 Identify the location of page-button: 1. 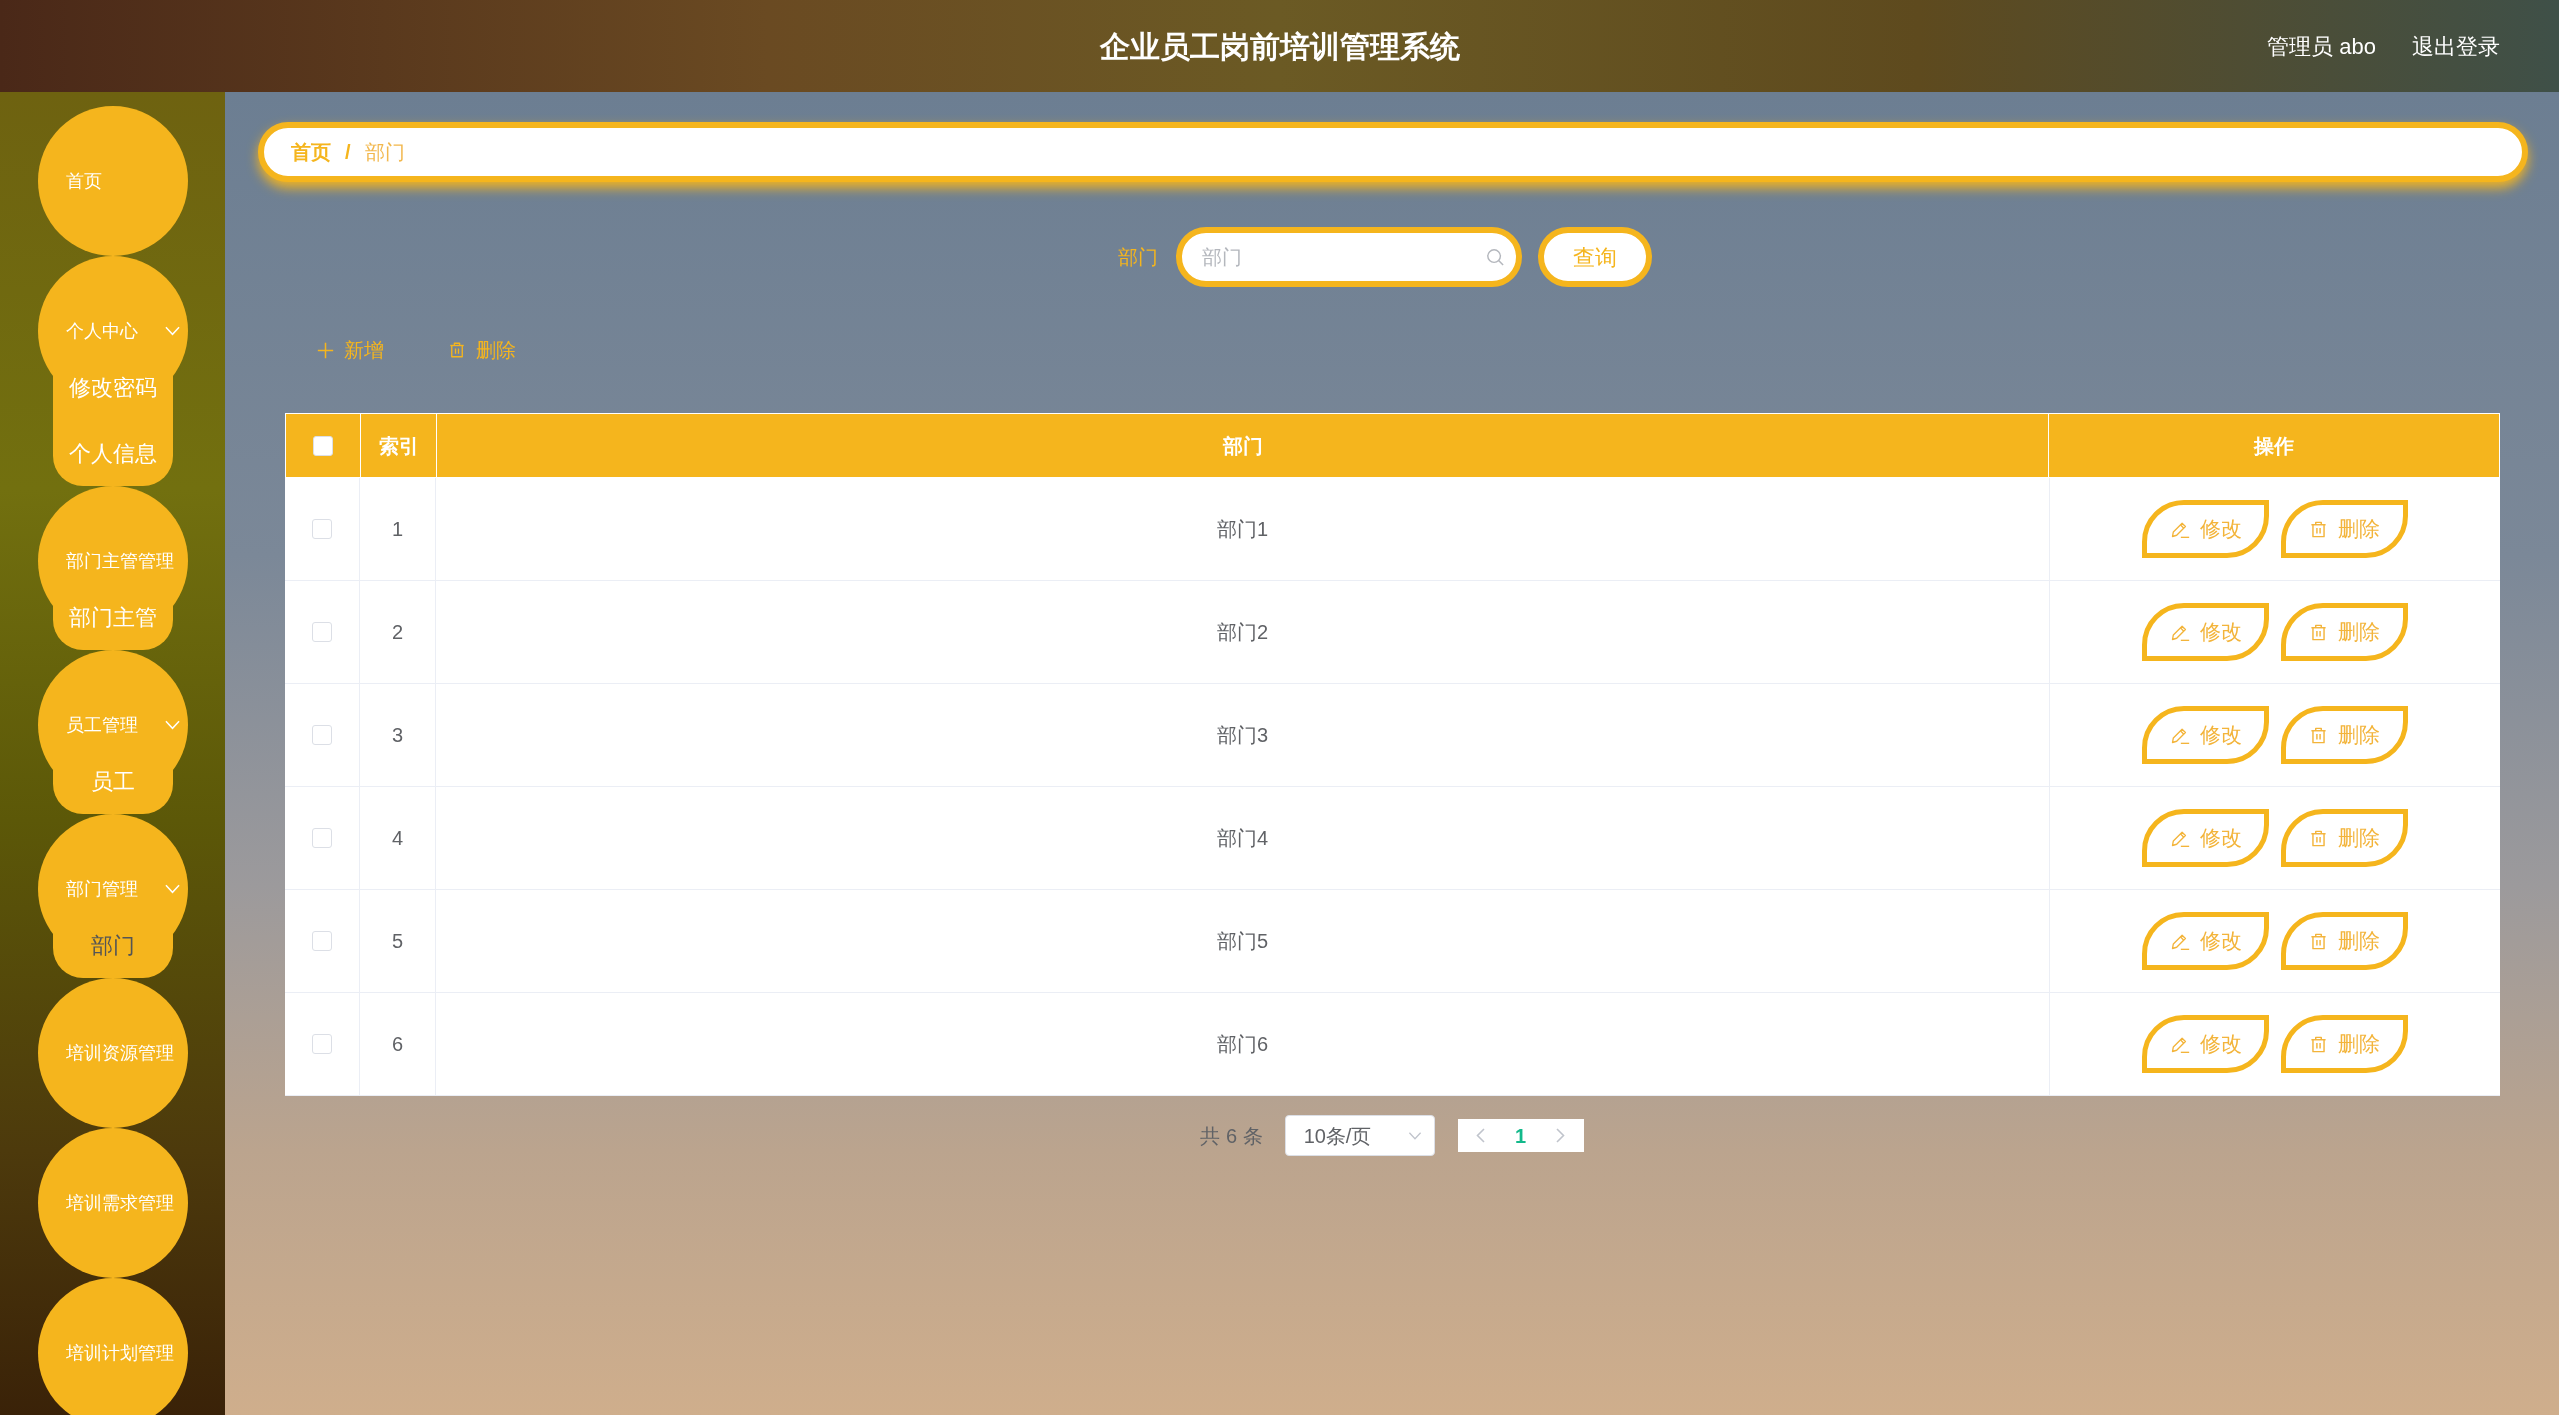
(1520, 1135).